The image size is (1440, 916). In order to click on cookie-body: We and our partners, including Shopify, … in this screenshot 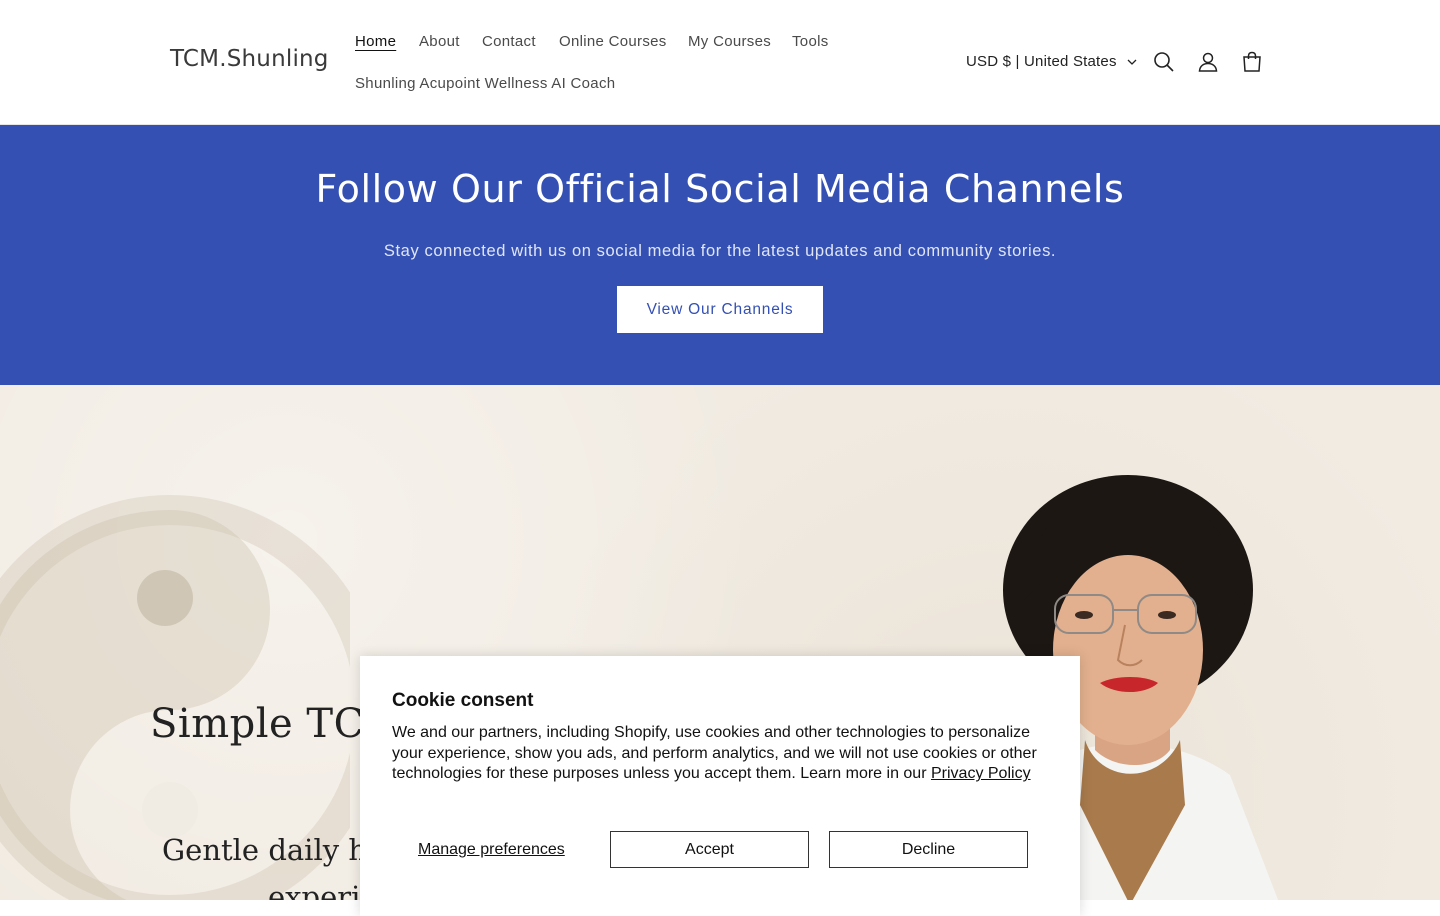, I will do `click(722, 754)`.